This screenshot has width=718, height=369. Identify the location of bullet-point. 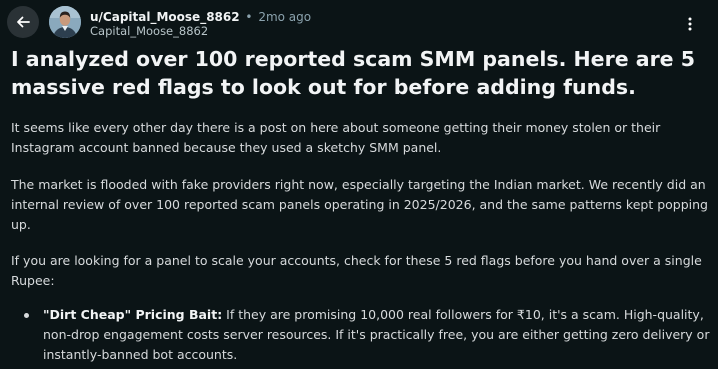
(26, 315).